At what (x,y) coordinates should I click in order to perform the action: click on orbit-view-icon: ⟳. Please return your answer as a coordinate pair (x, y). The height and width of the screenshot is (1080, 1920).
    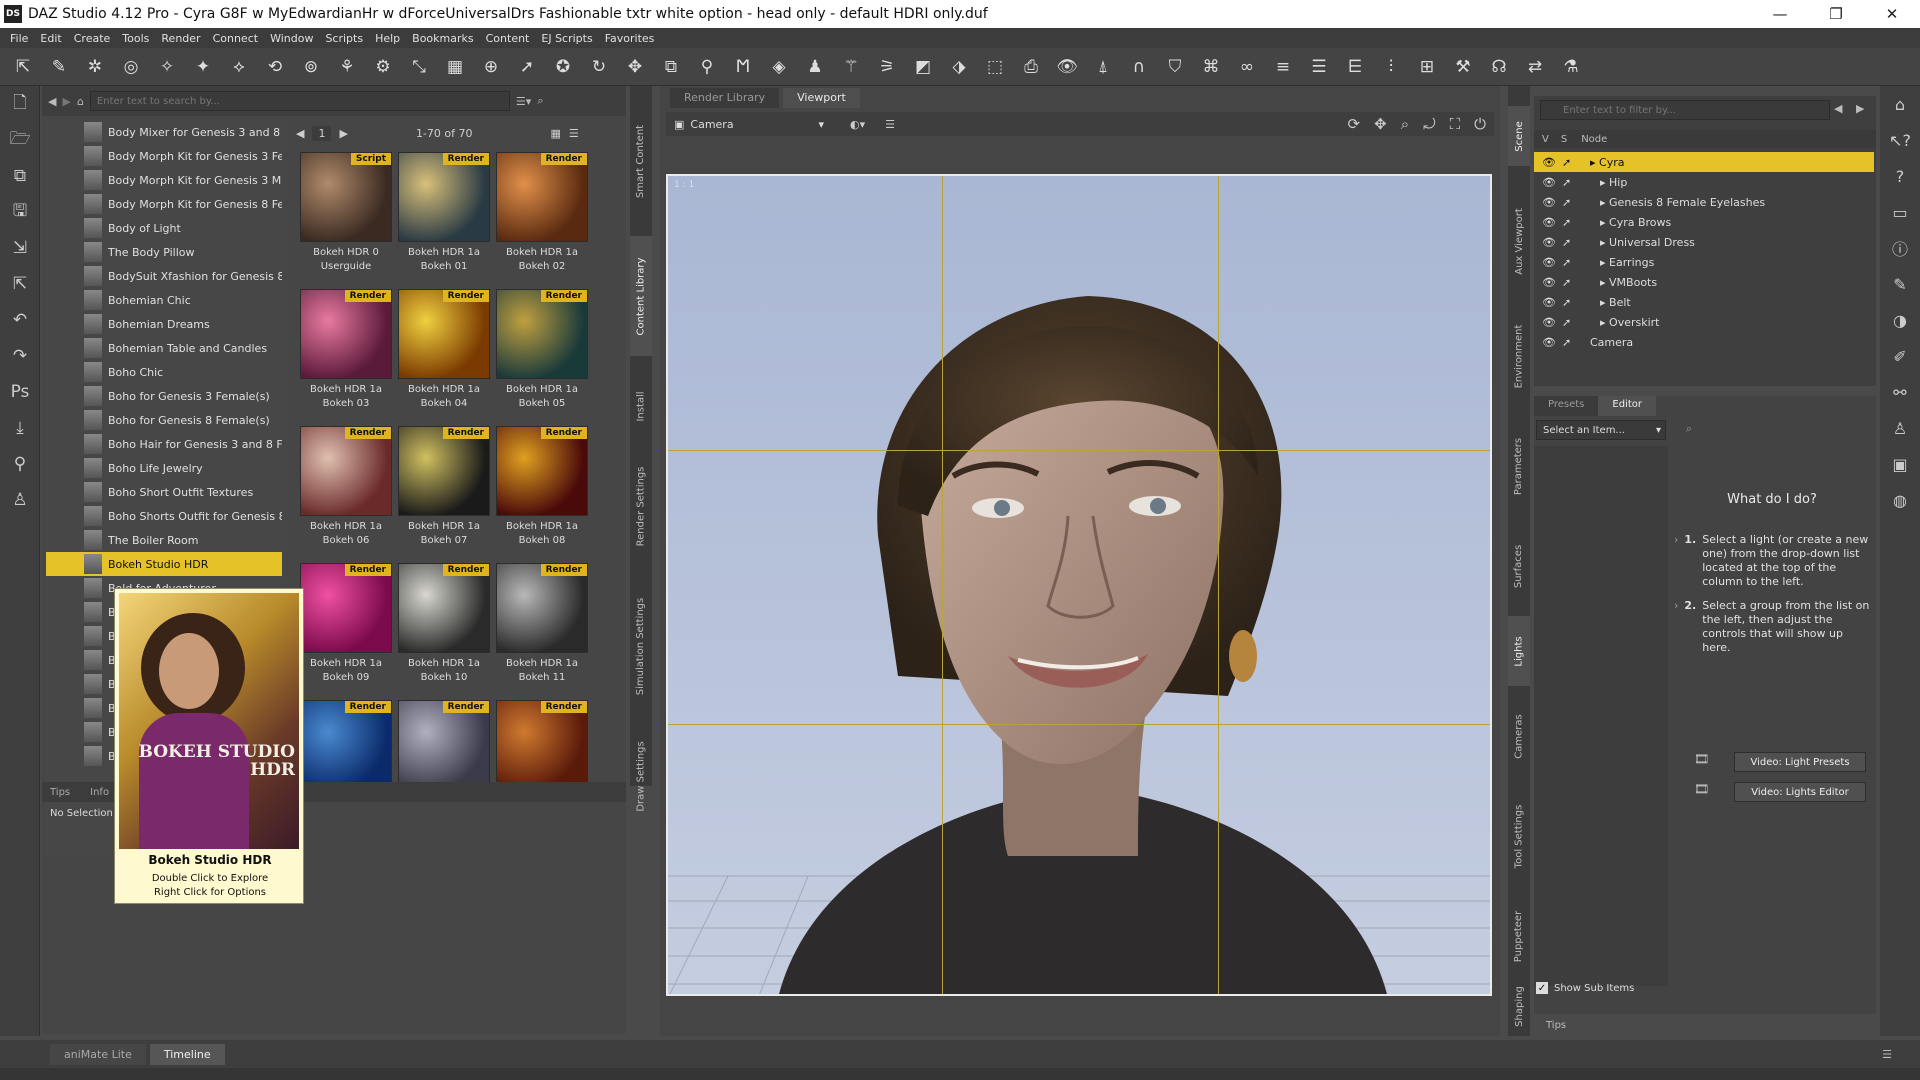
    Looking at the image, I should click on (1354, 124).